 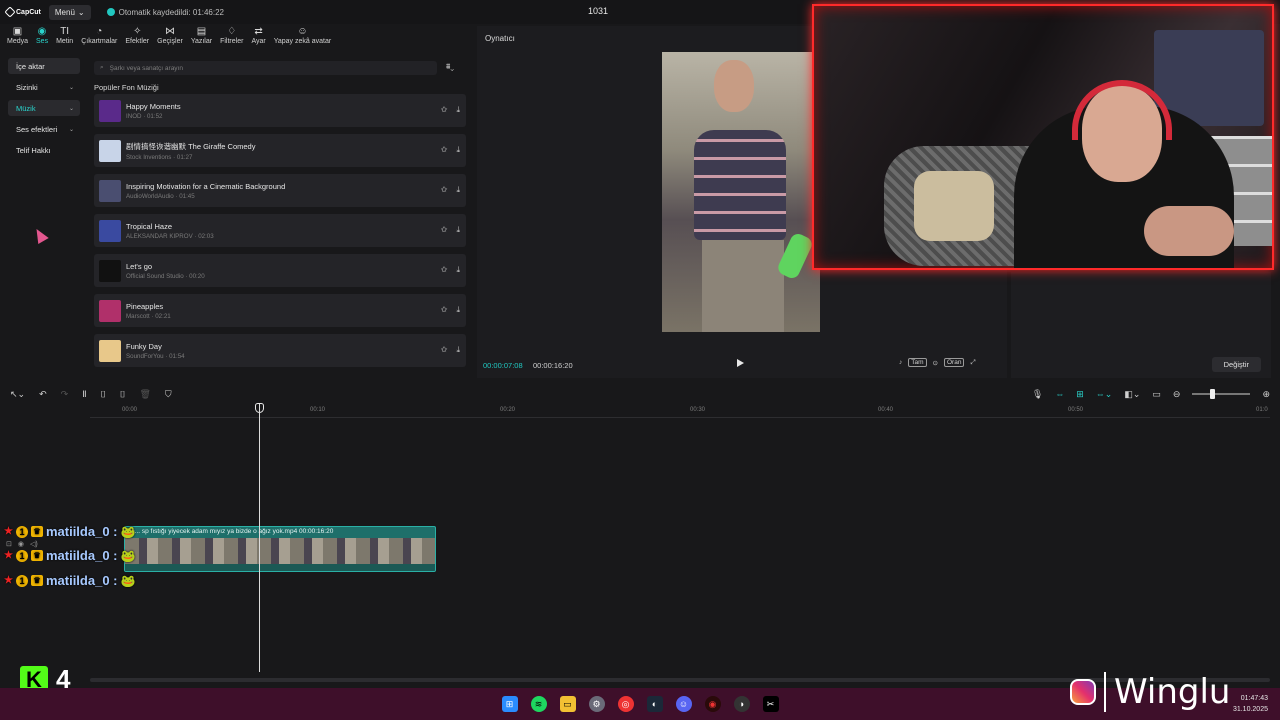 What do you see at coordinates (137, 39) in the screenshot?
I see `tab-effects: ✧ Efektler` at bounding box center [137, 39].